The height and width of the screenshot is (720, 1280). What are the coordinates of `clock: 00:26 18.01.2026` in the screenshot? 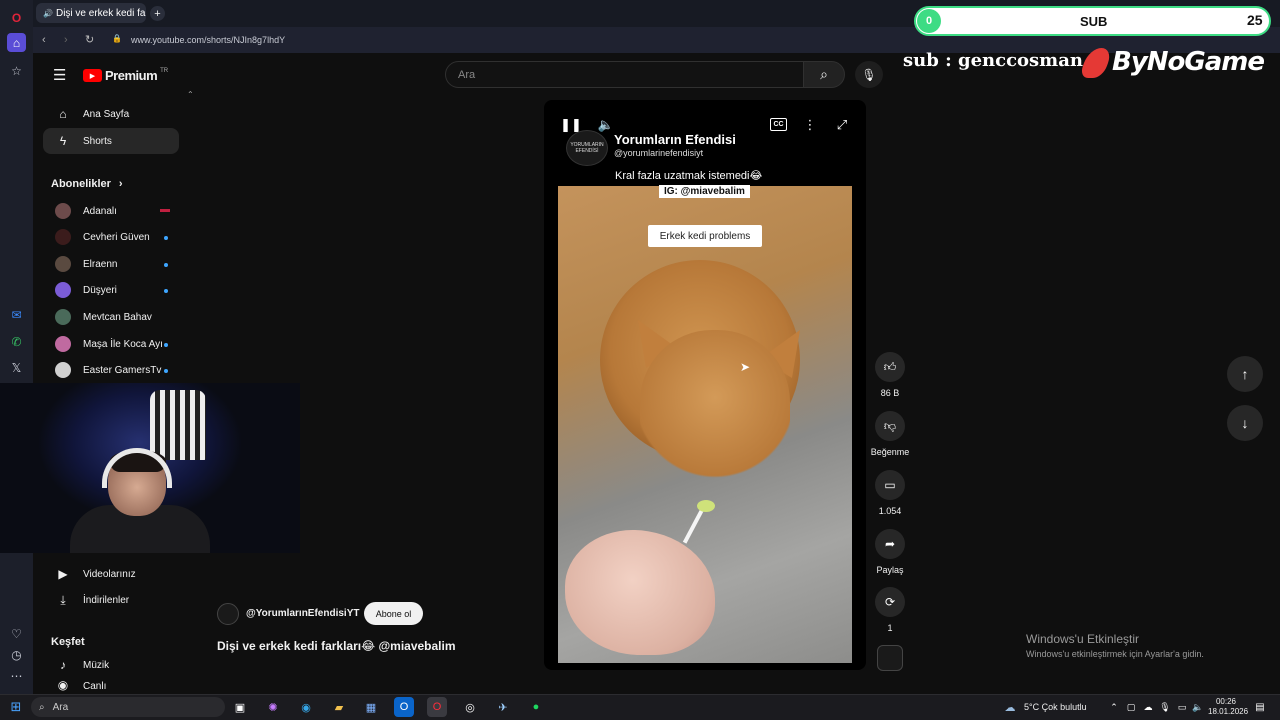 It's located at (1228, 707).